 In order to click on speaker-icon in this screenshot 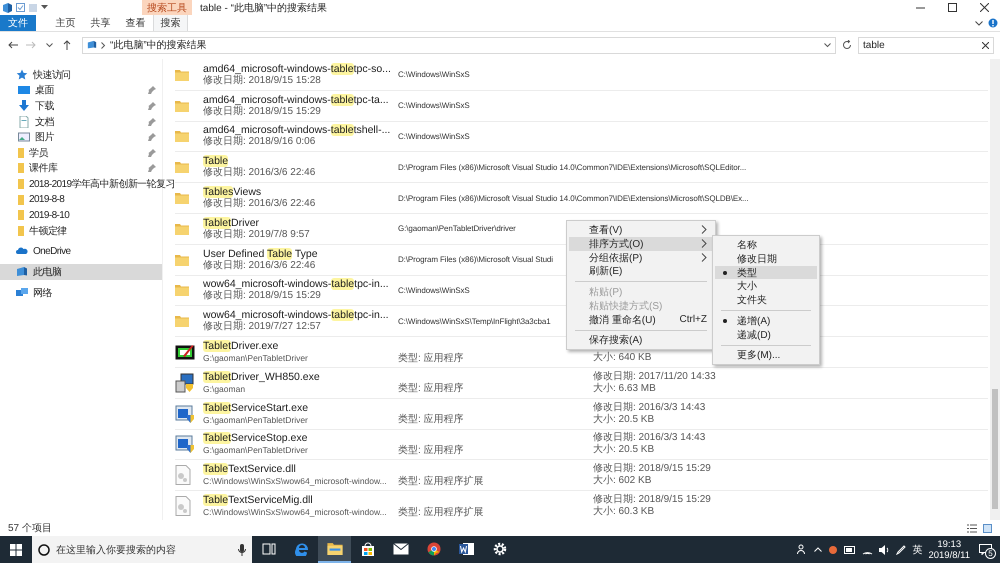, I will do `click(884, 549)`.